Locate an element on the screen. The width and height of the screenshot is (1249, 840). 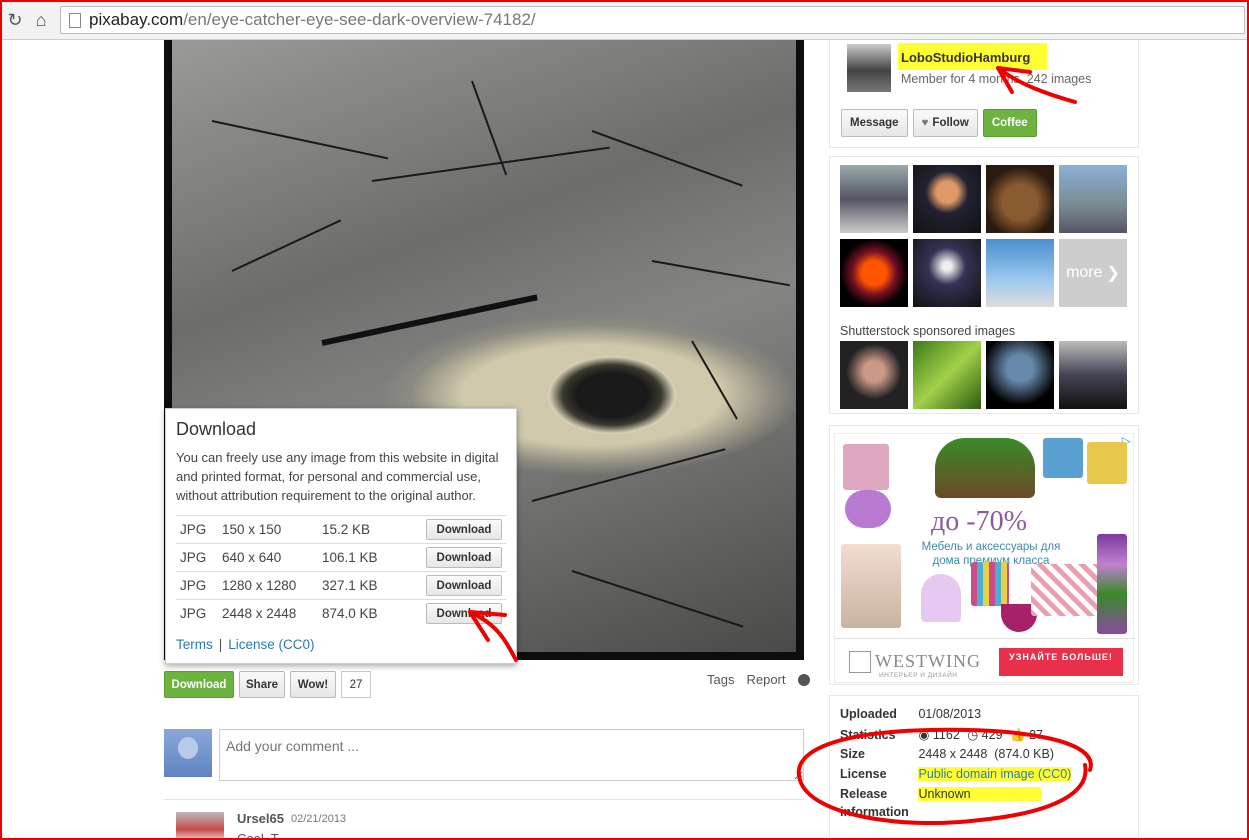
dimensions: 640 x 640 is located at coordinates (252, 557).